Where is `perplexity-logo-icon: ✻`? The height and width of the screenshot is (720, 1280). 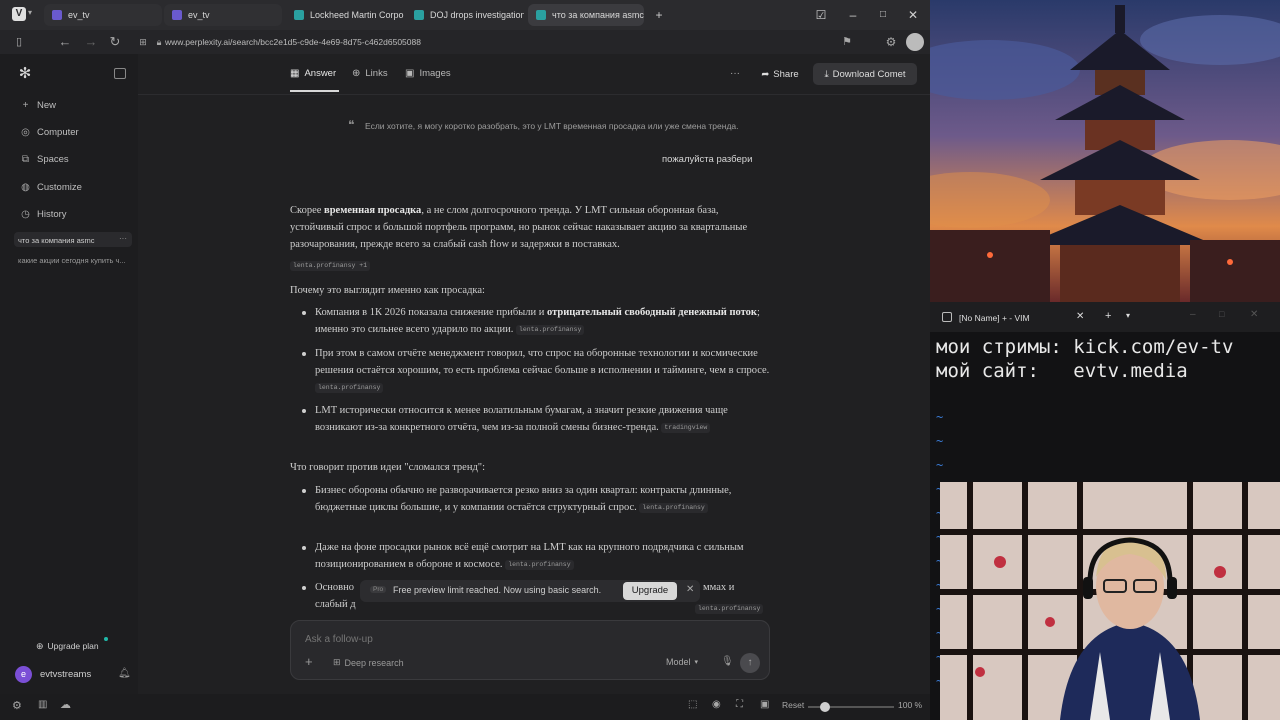
perplexity-logo-icon: ✻ is located at coordinates (25, 74).